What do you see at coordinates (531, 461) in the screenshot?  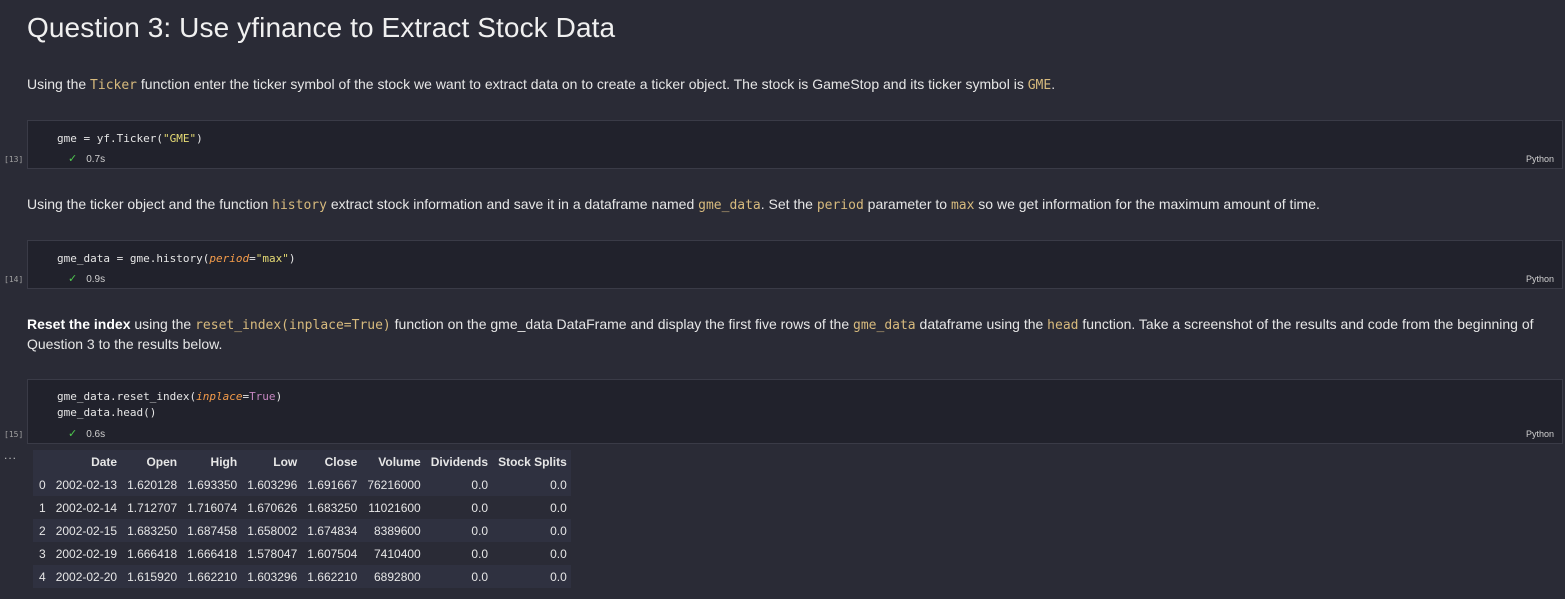 I see `column-header: Stock Splits` at bounding box center [531, 461].